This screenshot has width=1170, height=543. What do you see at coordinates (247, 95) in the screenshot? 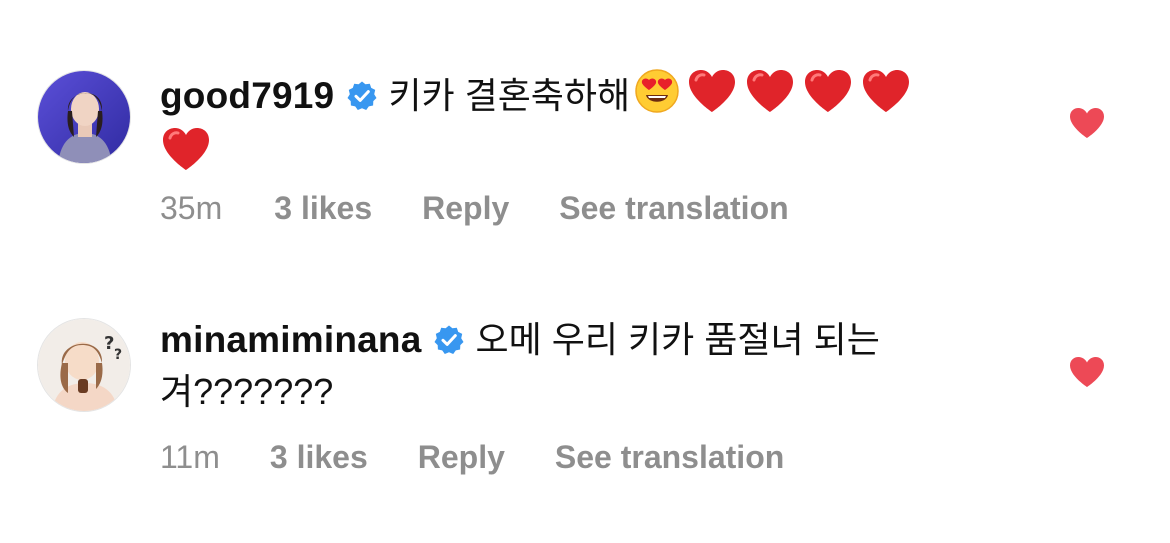
I see `comment-username: good7919` at bounding box center [247, 95].